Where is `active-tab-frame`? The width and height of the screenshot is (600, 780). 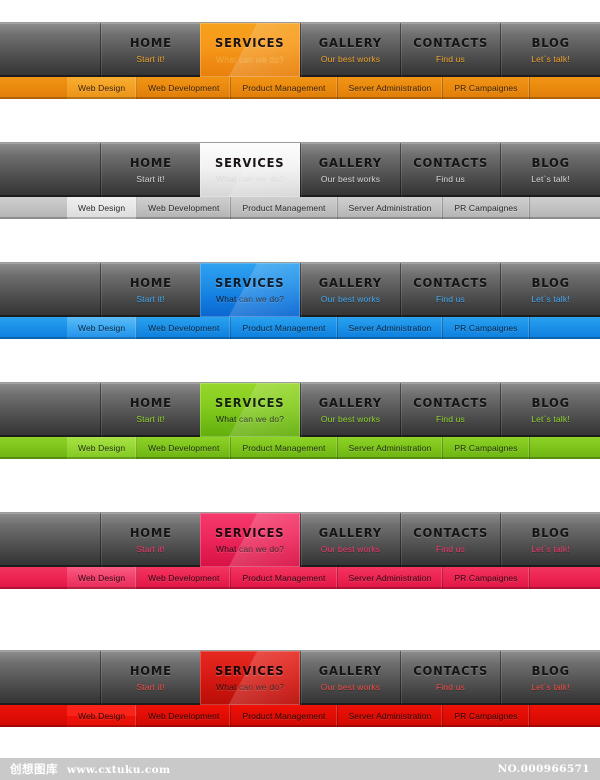
active-tab-frame is located at coordinates (250, 50).